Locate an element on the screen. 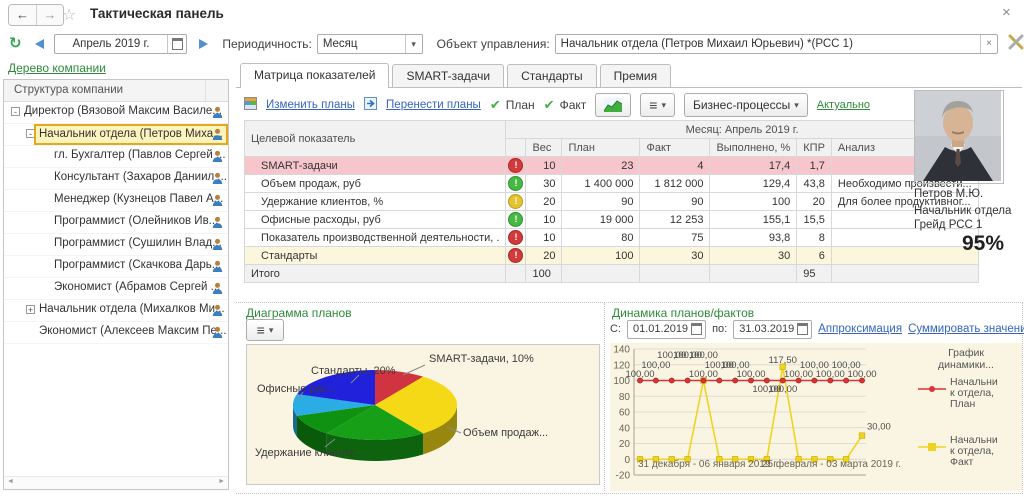 The image size is (1024, 500). month-header: Месяц: Апрель 2019 г. is located at coordinates (742, 129).